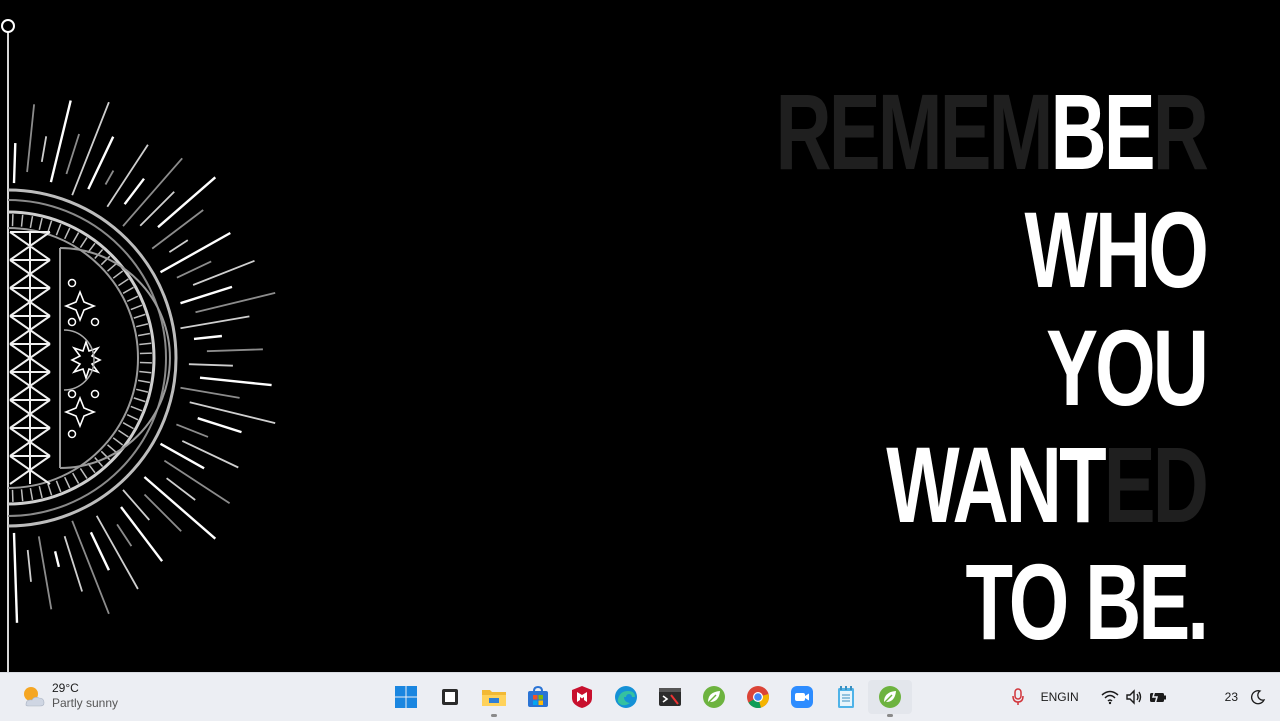  What do you see at coordinates (994, 484) in the screenshot?
I see `quote-bright-want: WANT` at bounding box center [994, 484].